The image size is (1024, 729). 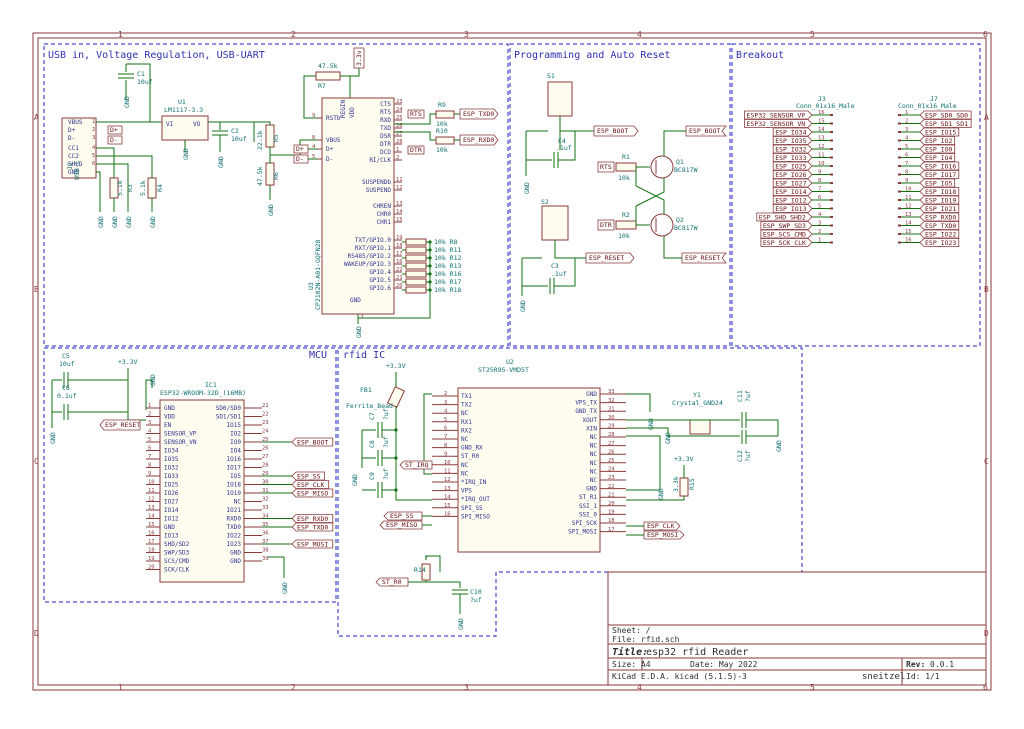 What do you see at coordinates (908, 207) in the screenshot?
I see `j7-pin-number: 12` at bounding box center [908, 207].